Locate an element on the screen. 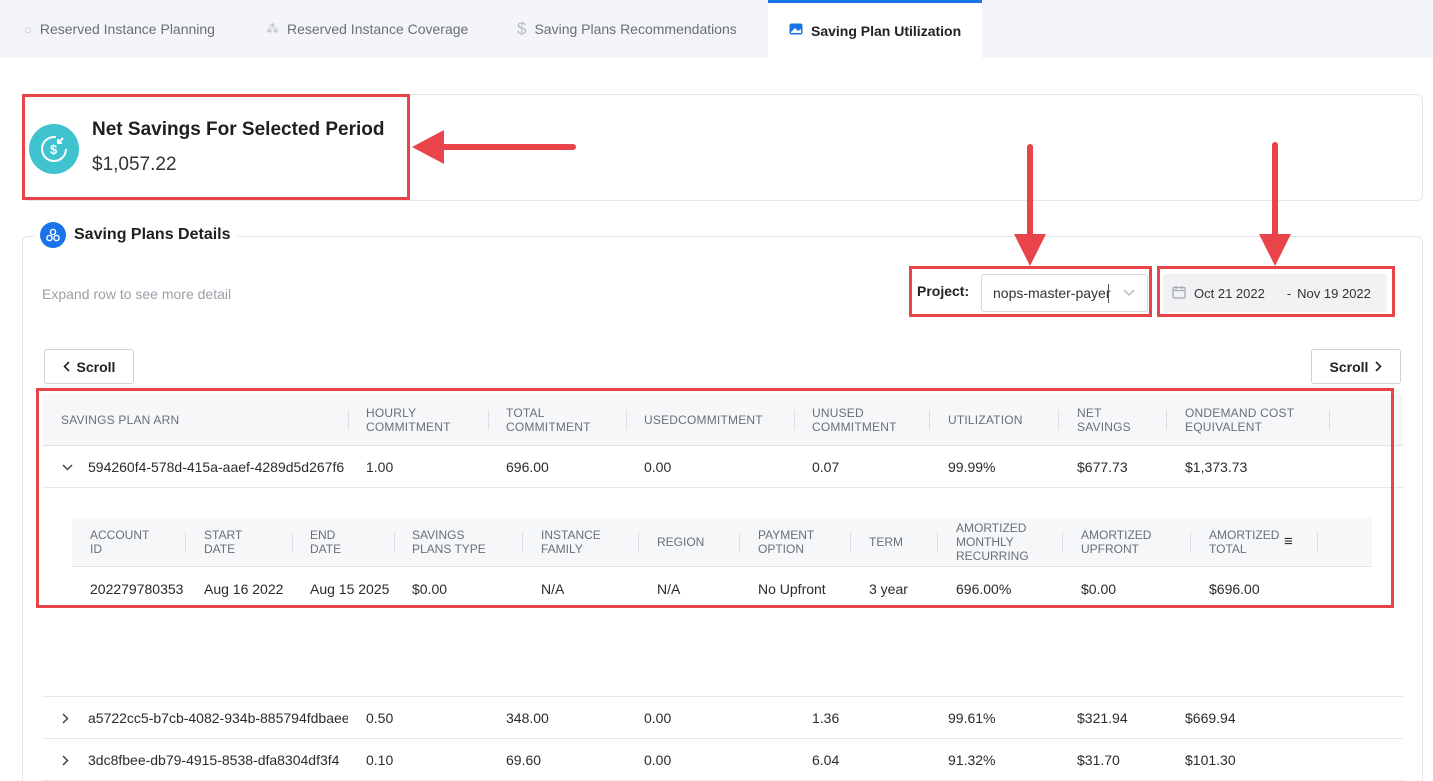  ondemand-cell: $1,373.73 is located at coordinates (1216, 467).